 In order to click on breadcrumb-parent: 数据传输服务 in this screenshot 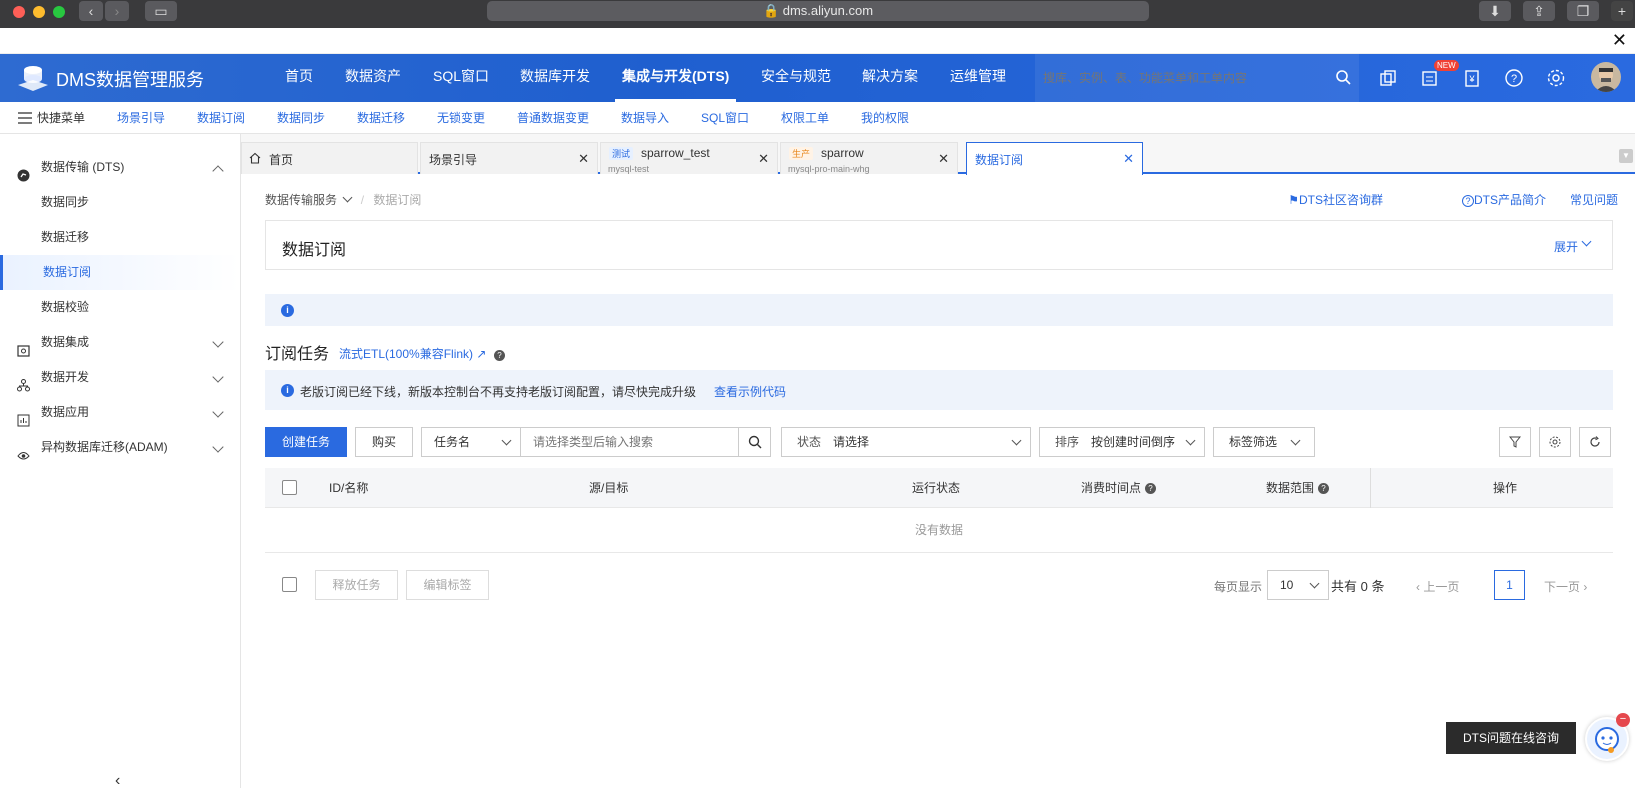, I will do `click(301, 200)`.